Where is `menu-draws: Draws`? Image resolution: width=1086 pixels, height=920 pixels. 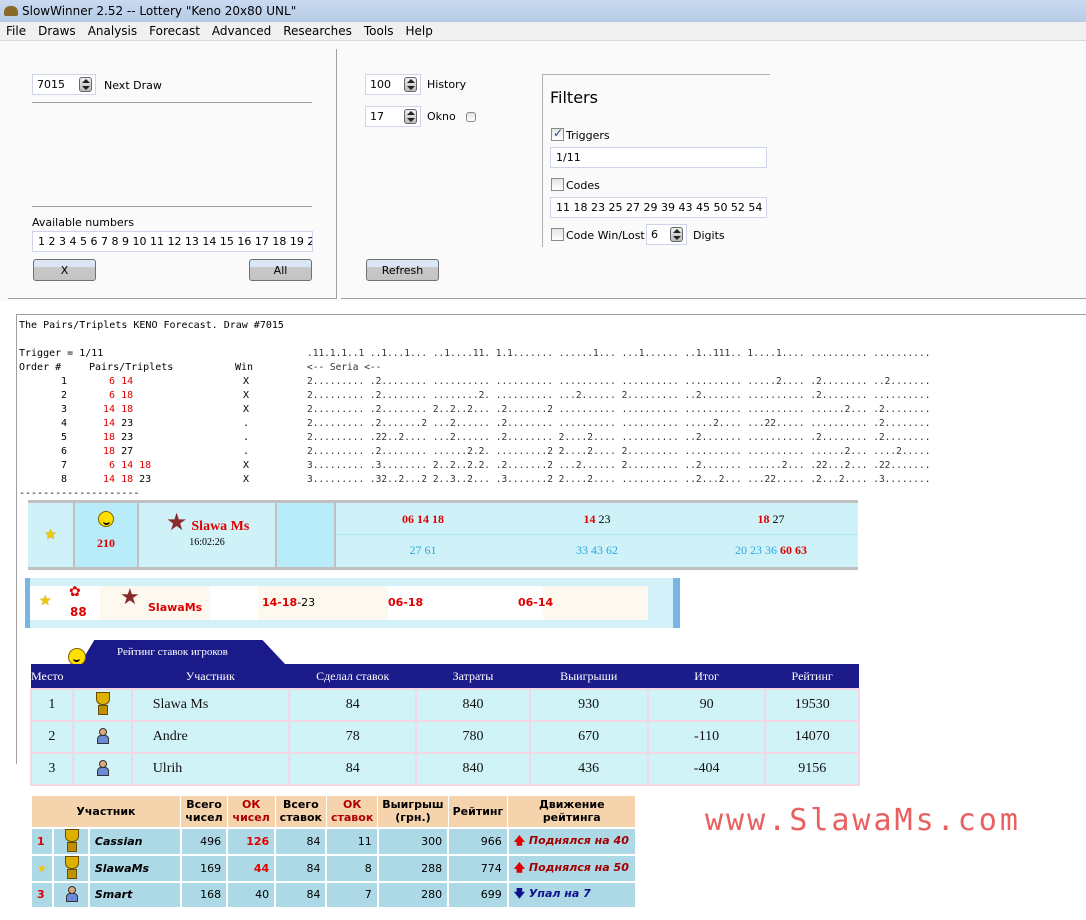
menu-draws: Draws is located at coordinates (57, 31).